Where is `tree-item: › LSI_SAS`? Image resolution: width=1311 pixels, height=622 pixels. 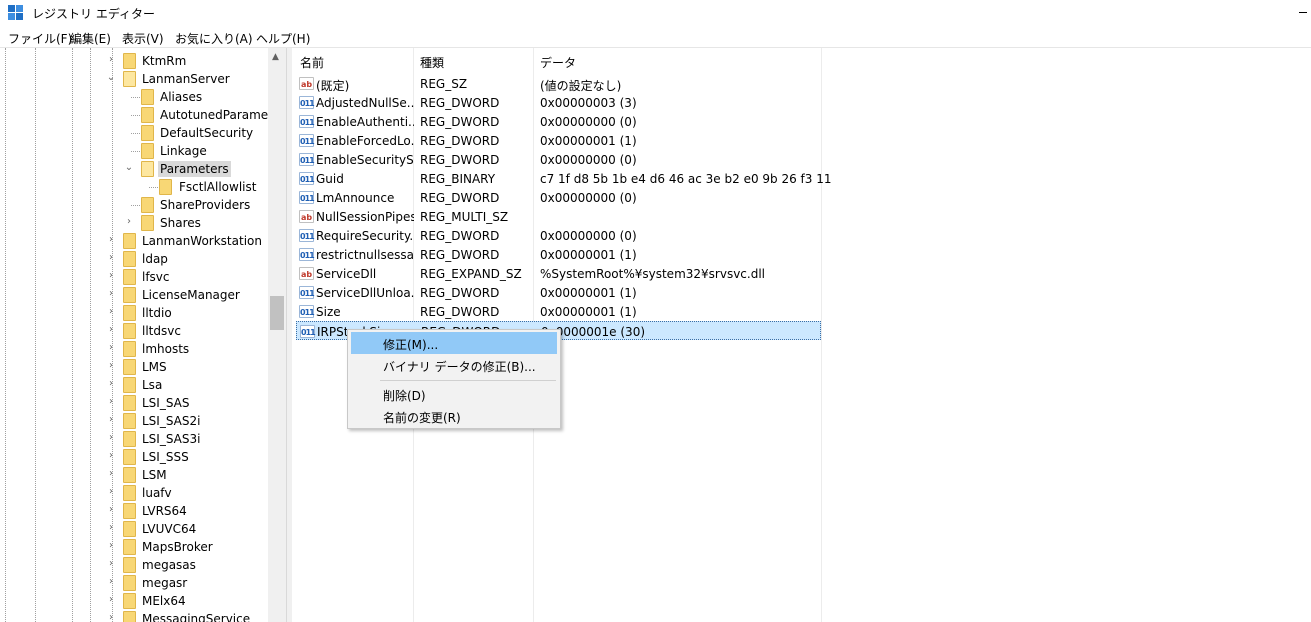 tree-item: › LSI_SAS is located at coordinates (134, 403).